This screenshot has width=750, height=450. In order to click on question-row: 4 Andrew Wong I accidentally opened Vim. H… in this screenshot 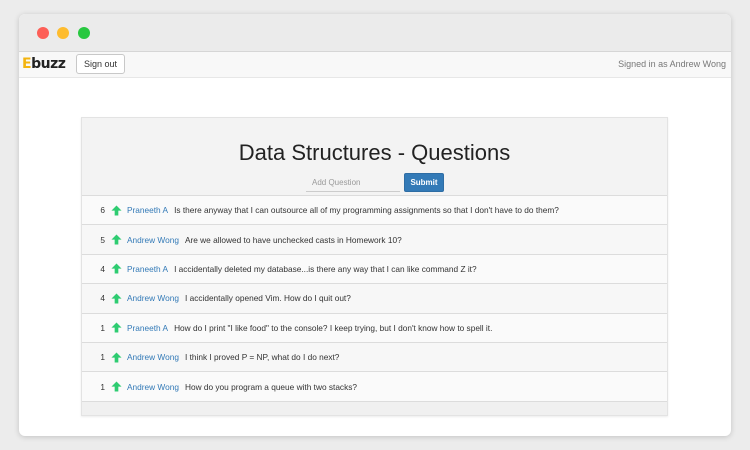, I will do `click(374, 298)`.